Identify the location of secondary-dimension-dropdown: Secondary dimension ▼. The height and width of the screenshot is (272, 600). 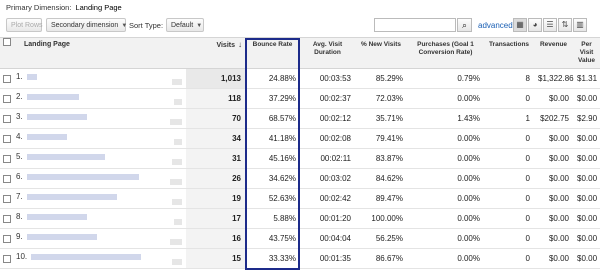
(87, 25).